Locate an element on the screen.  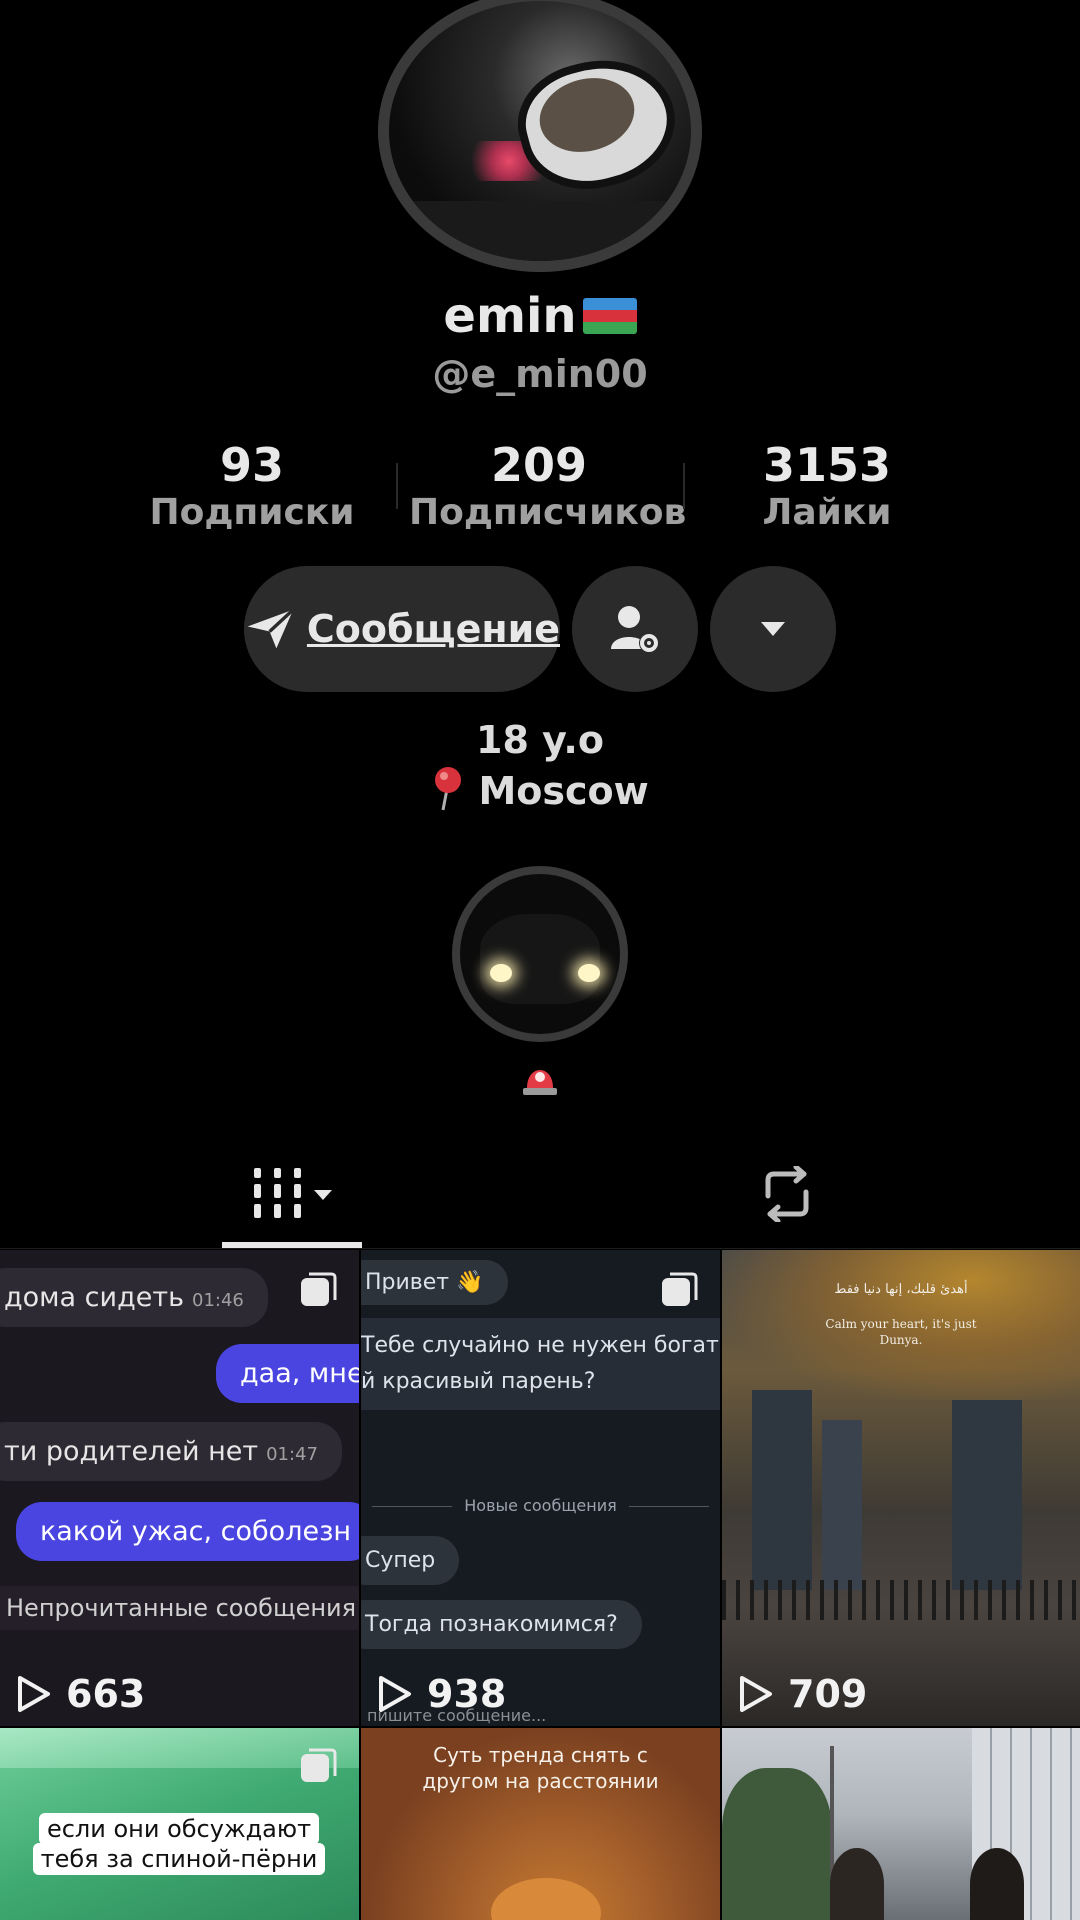
profile-name-text: emin is located at coordinates (510, 316).